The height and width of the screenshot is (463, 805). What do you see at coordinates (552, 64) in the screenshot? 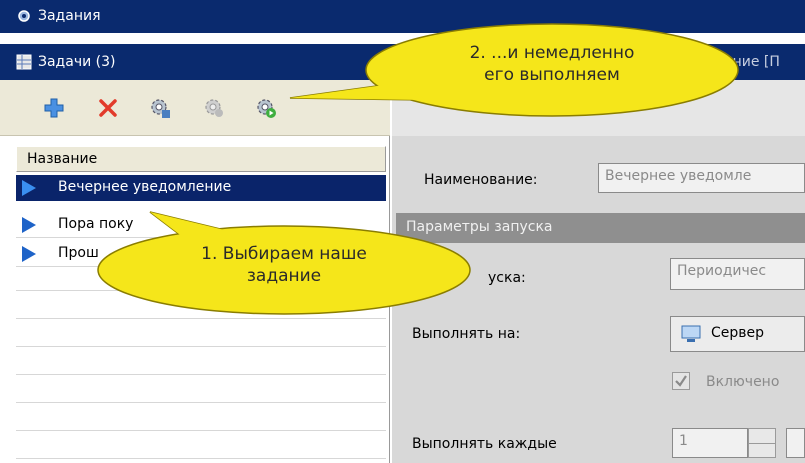
I see `callout-step2-text: 2. ...и немедленно его выполняем` at bounding box center [552, 64].